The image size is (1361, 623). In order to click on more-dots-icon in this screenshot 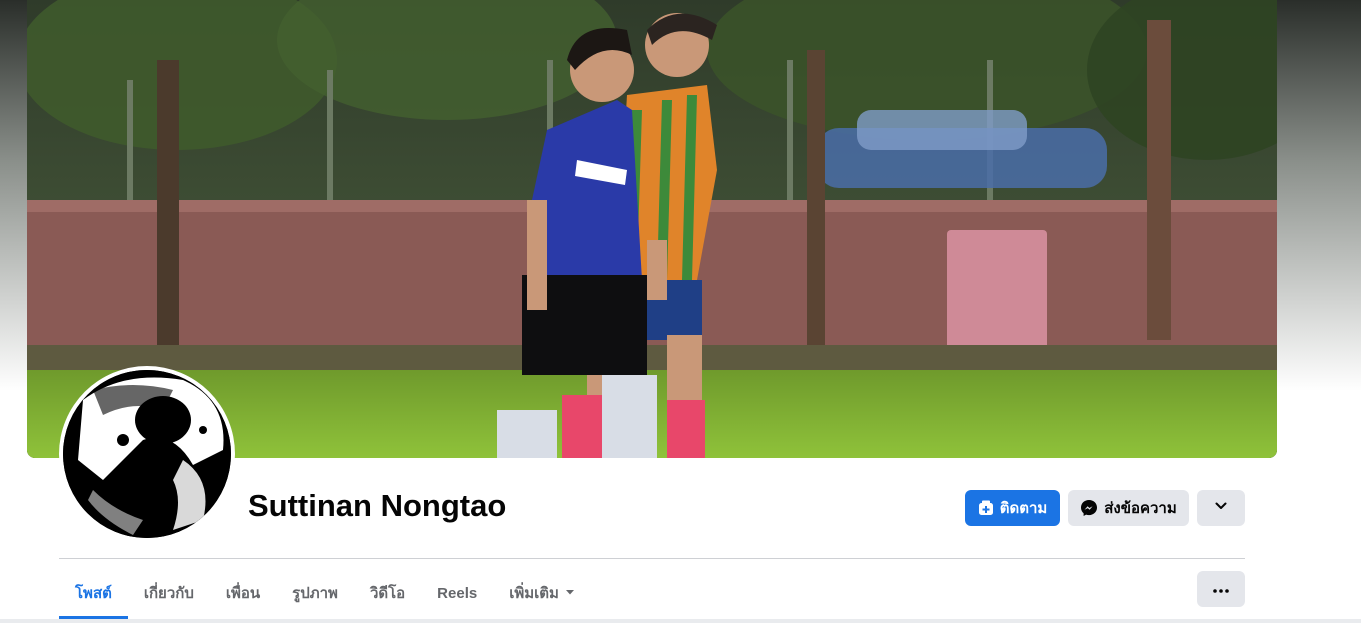, I will do `click(1221, 589)`.